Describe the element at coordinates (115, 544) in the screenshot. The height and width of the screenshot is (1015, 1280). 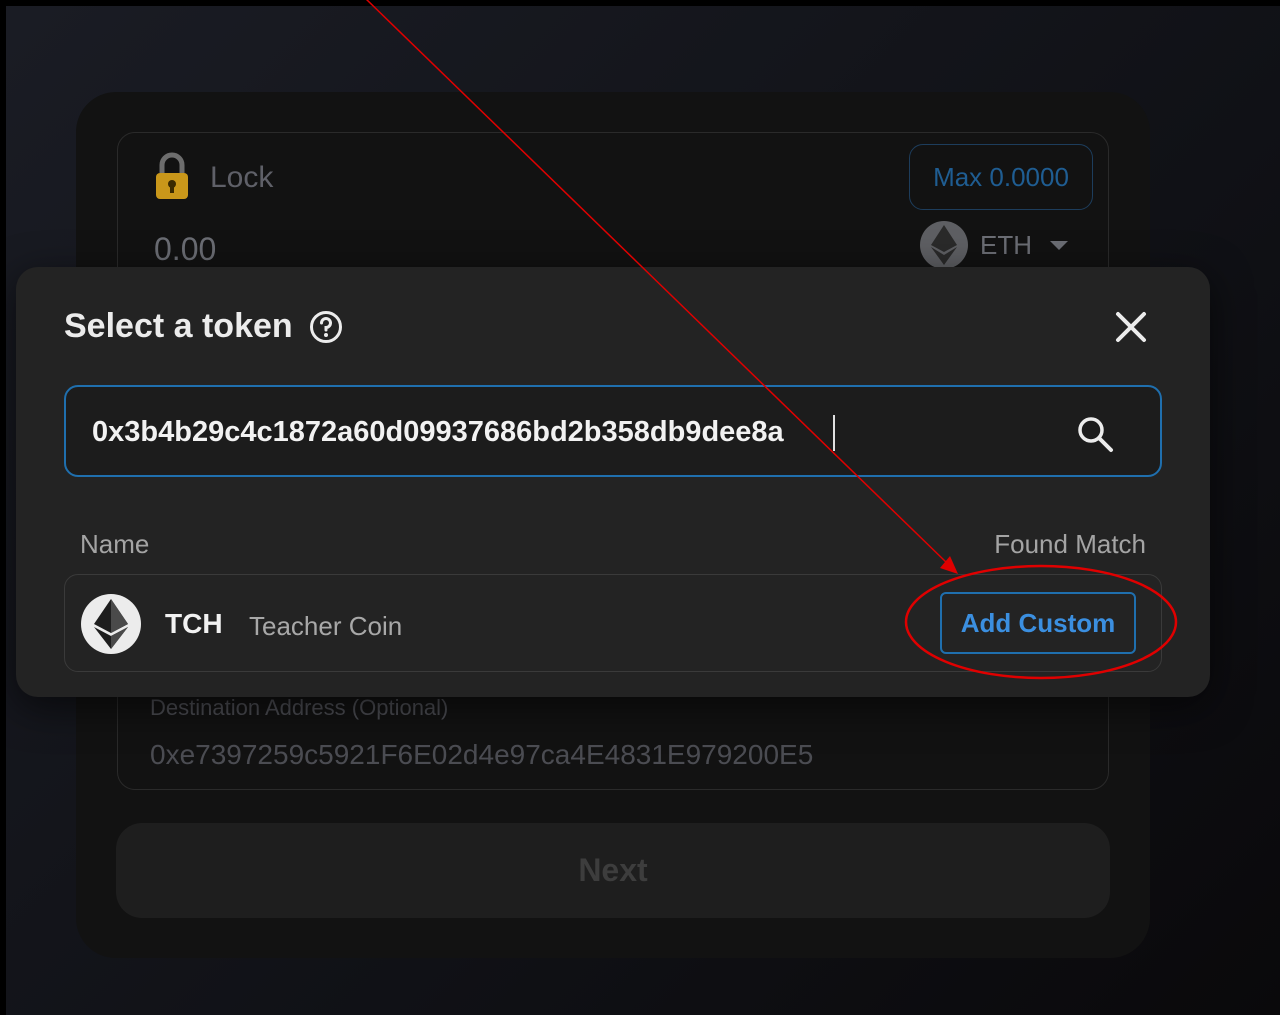
I see `column-header-name: Name` at that location.